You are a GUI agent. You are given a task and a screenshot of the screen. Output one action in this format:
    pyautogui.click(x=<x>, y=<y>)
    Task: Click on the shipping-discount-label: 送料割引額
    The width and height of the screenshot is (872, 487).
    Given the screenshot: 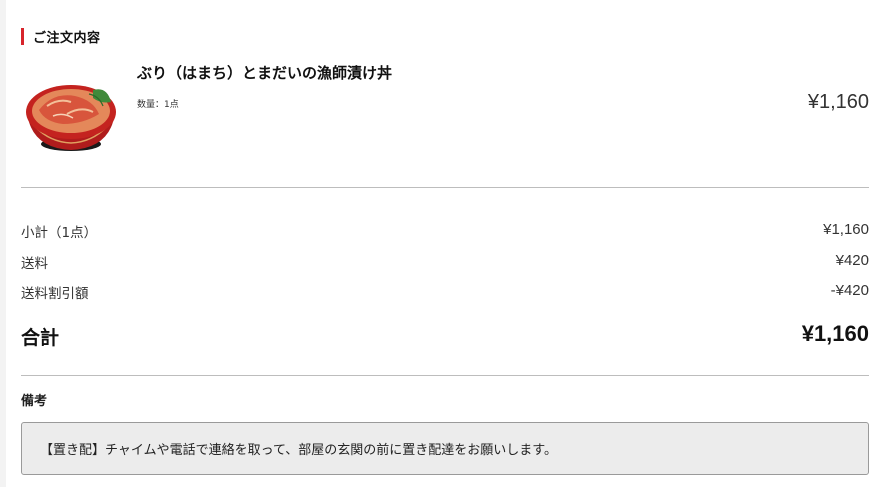 What is the action you would take?
    pyautogui.click(x=55, y=294)
    